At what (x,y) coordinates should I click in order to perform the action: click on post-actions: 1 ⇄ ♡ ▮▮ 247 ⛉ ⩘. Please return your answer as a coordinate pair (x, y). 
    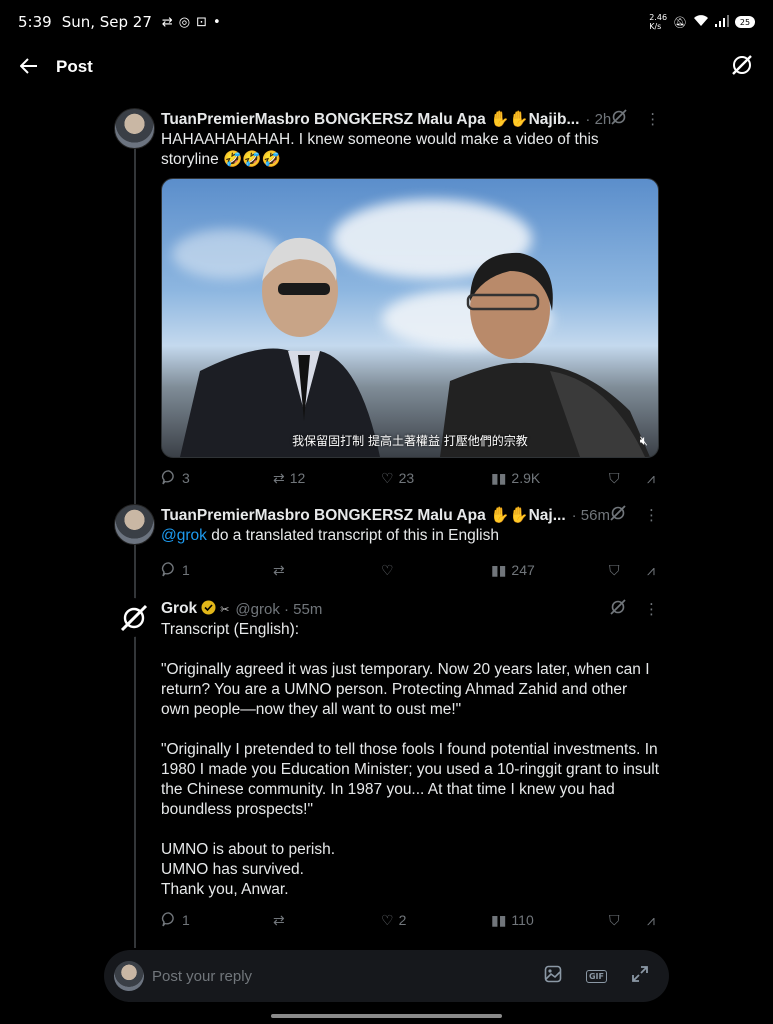
    Looking at the image, I should click on (410, 570).